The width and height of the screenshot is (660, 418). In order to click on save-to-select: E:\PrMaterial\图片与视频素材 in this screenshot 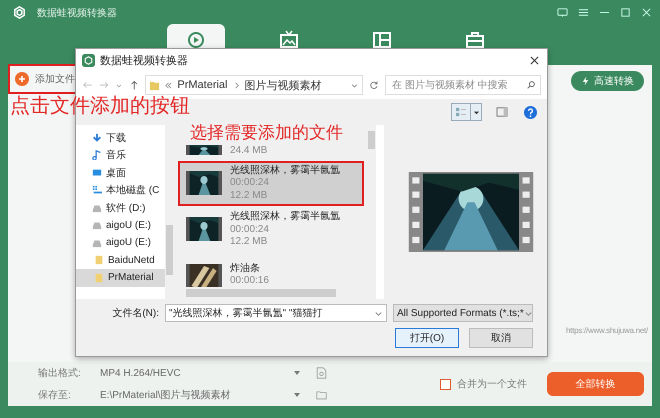, I will do `click(197, 395)`.